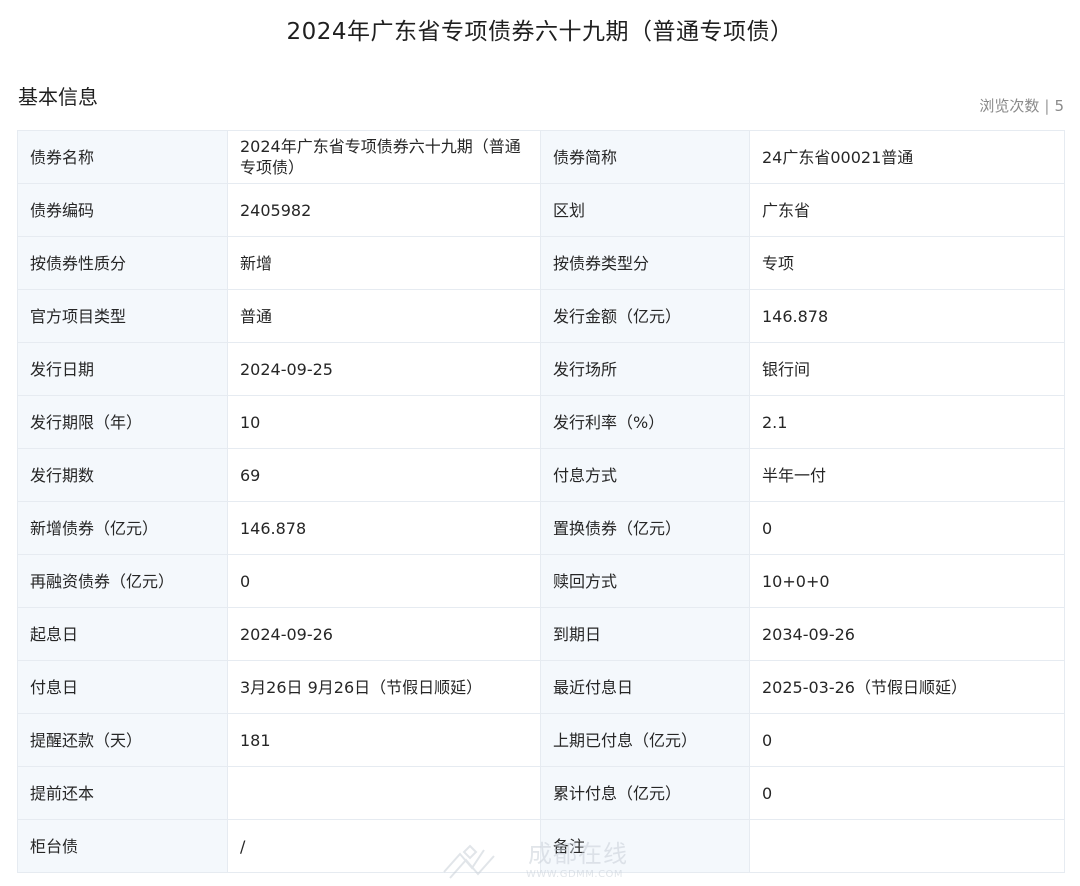 Image resolution: width=1080 pixels, height=886 pixels. I want to click on field-label: 累计付息（亿元）, so click(645, 793).